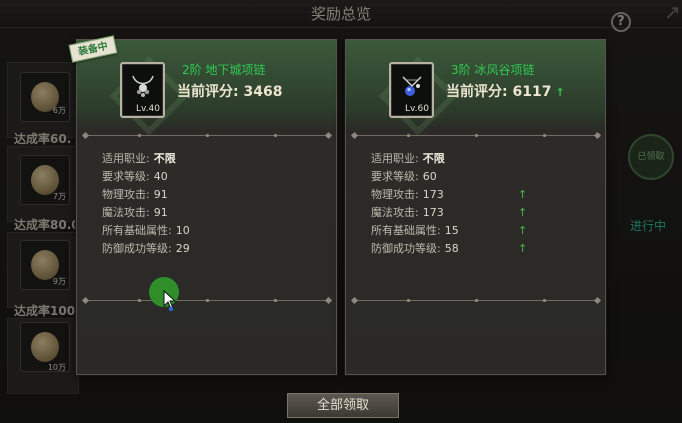 Image resolution: width=682 pixels, height=423 pixels. Describe the element at coordinates (263, 92) in the screenshot. I see `score-value: 3468` at that location.